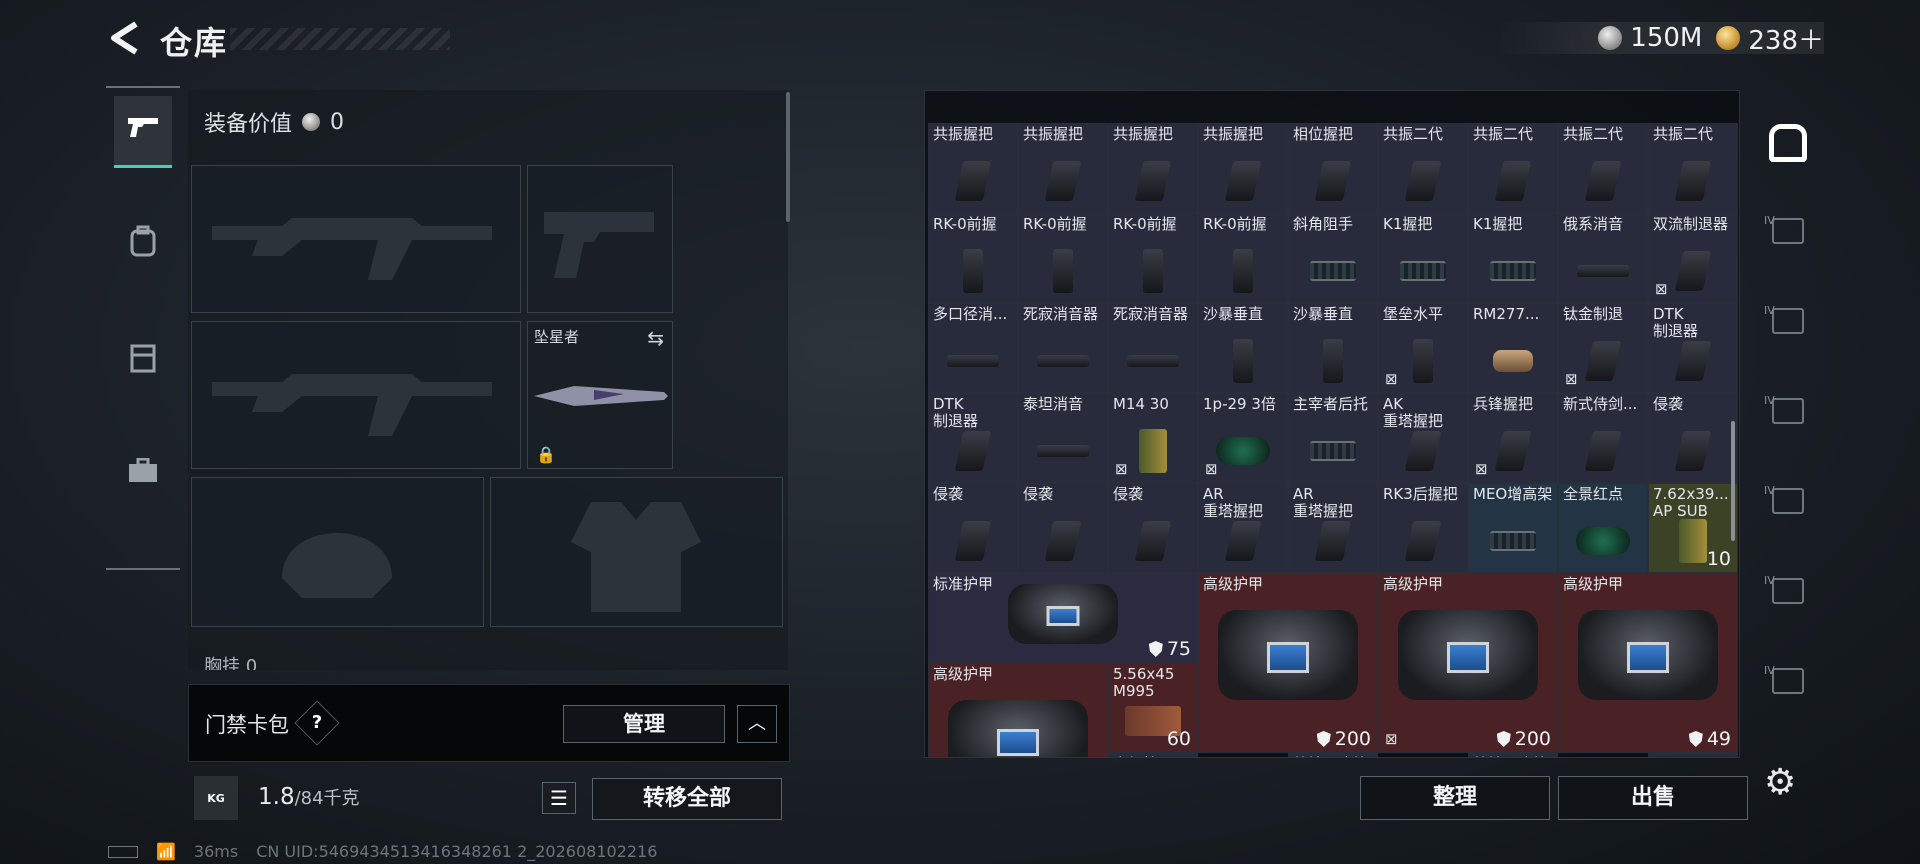  I want to click on inventory-item: 7.62x39... AP SUB 10, so click(1693, 528).